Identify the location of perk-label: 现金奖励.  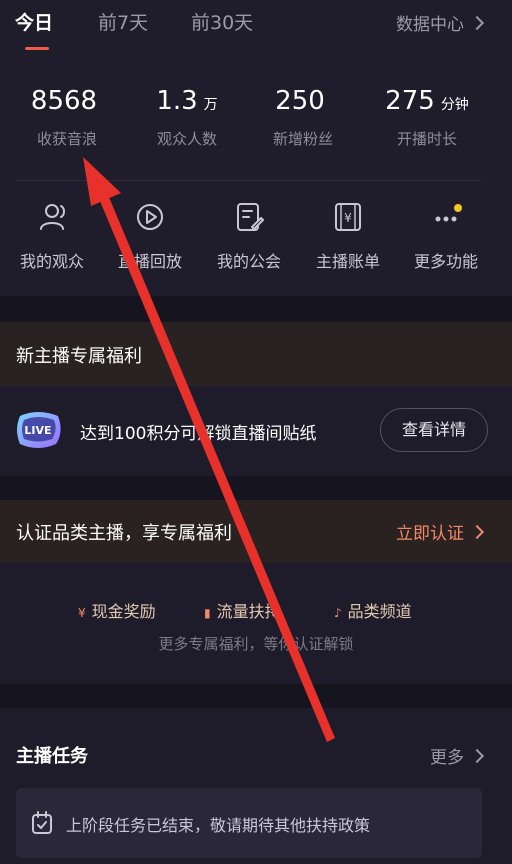
(123, 611).